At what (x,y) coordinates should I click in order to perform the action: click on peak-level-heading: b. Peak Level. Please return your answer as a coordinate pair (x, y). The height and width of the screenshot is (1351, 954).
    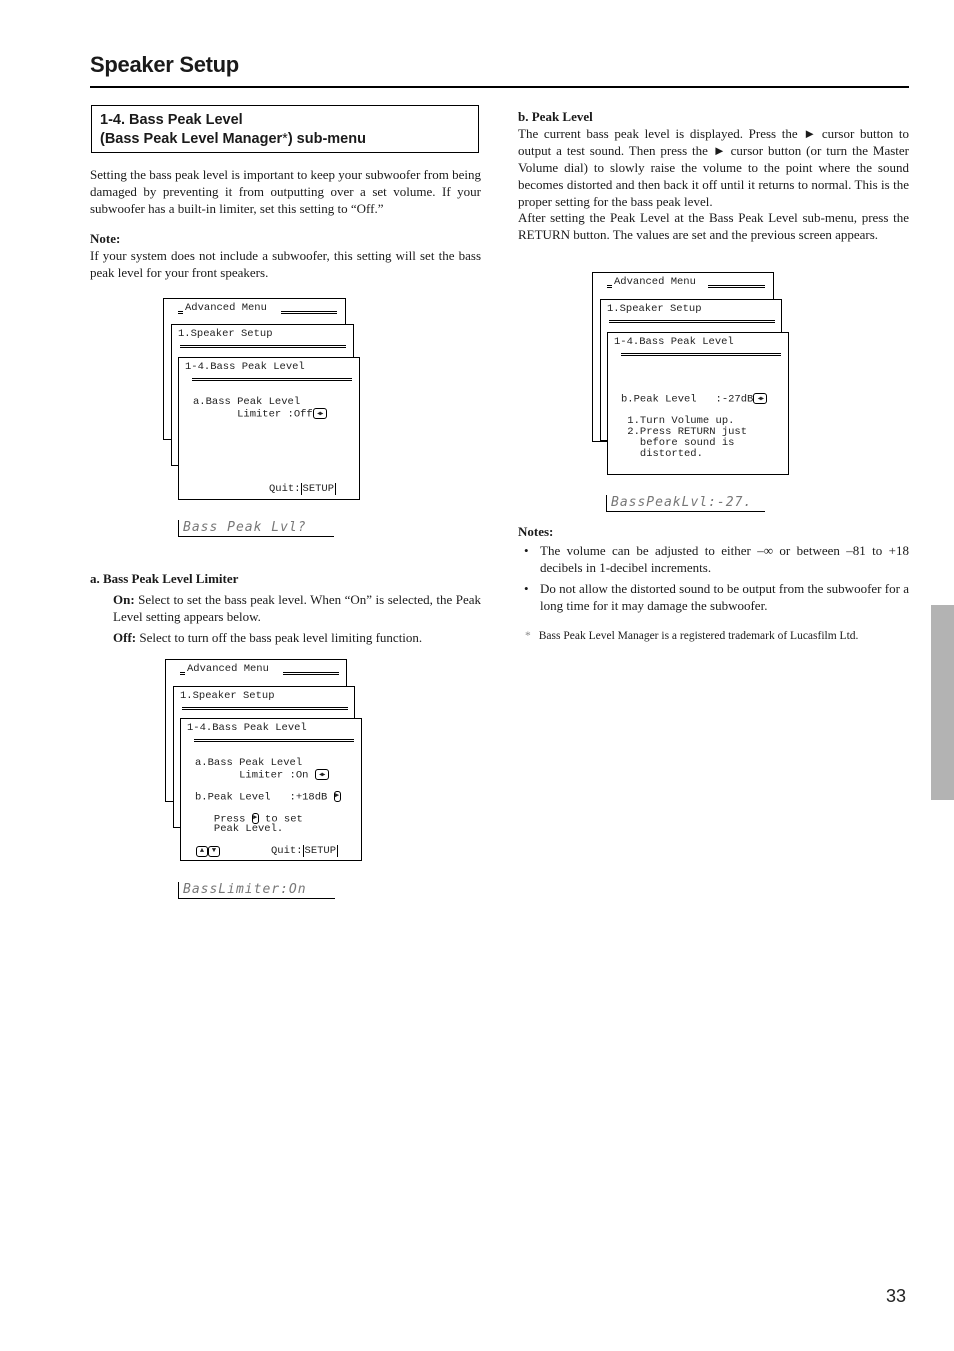
    Looking at the image, I should click on (555, 116).